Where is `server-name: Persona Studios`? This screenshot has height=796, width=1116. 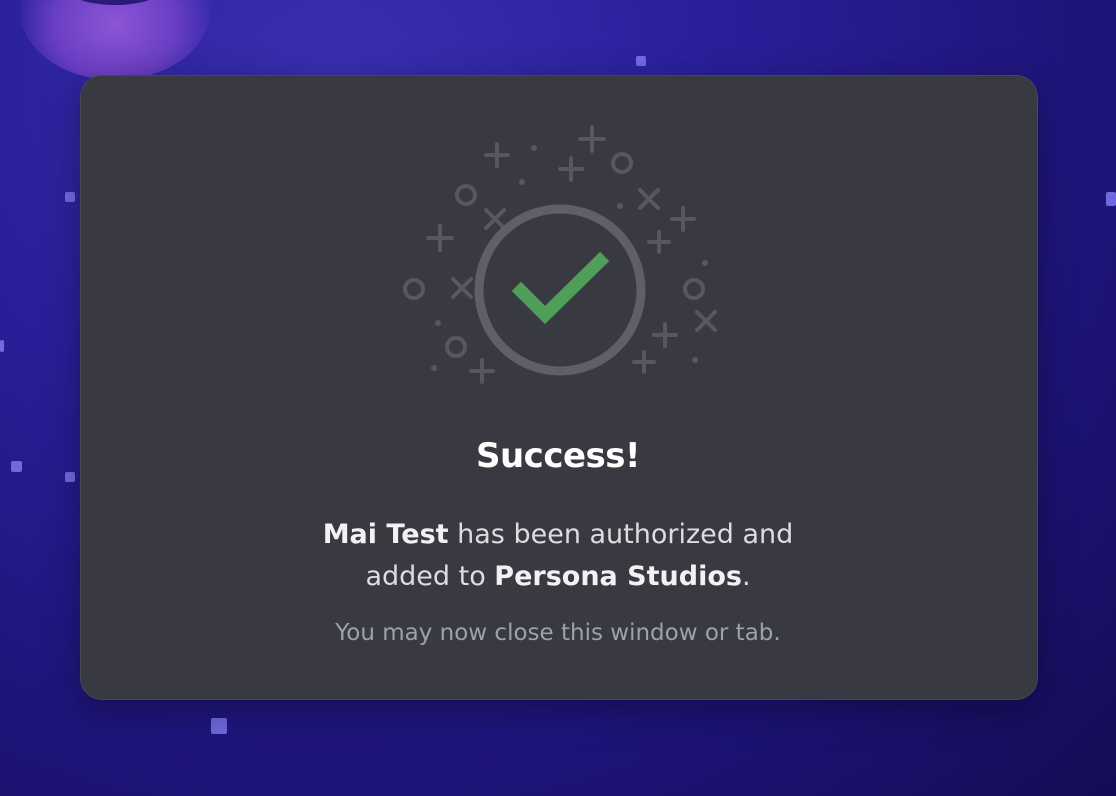 server-name: Persona Studios is located at coordinates (618, 576).